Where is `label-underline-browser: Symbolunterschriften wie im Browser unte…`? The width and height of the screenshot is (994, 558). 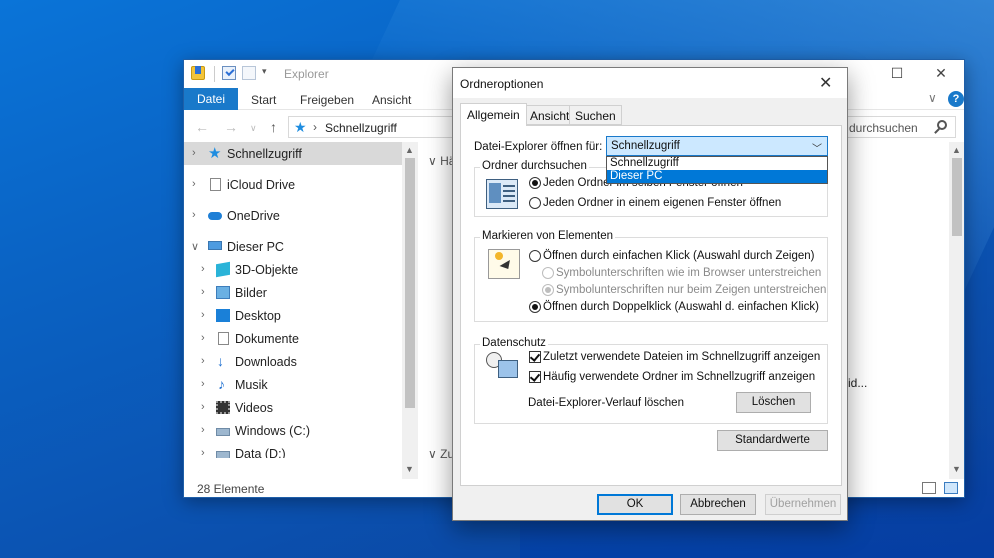
label-underline-browser: Symbolunterschriften wie im Browser unte… is located at coordinates (689, 273).